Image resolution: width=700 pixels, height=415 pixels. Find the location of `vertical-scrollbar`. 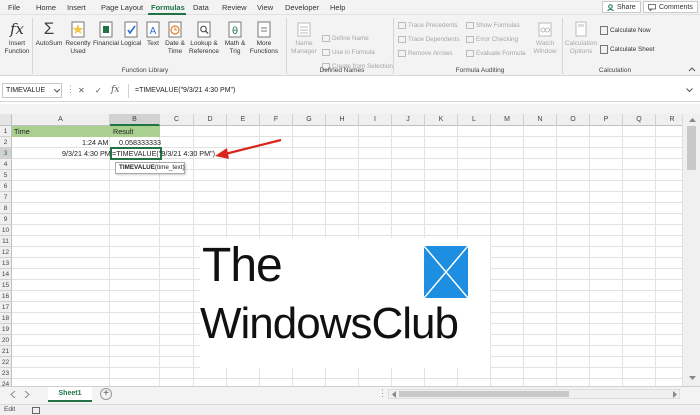

vertical-scrollbar is located at coordinates (691, 250).